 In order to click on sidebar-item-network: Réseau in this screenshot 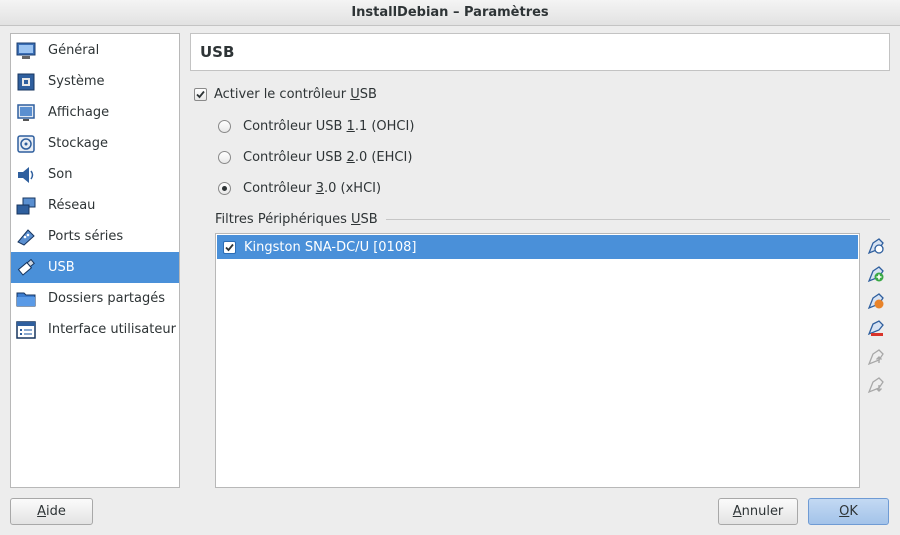, I will do `click(95, 205)`.